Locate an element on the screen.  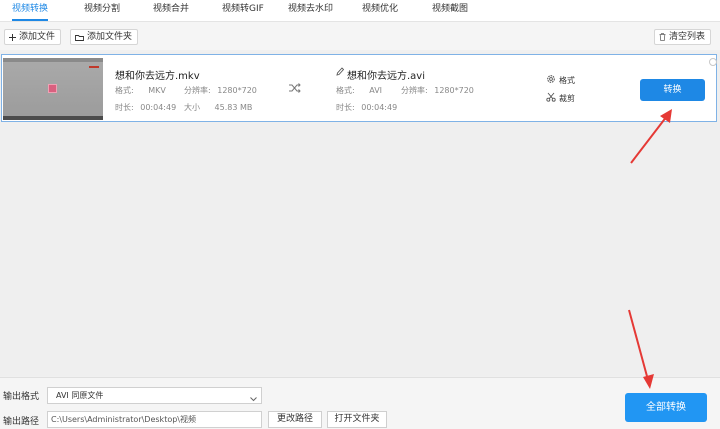
cut-button: 裁剪 is located at coordinates (560, 98).